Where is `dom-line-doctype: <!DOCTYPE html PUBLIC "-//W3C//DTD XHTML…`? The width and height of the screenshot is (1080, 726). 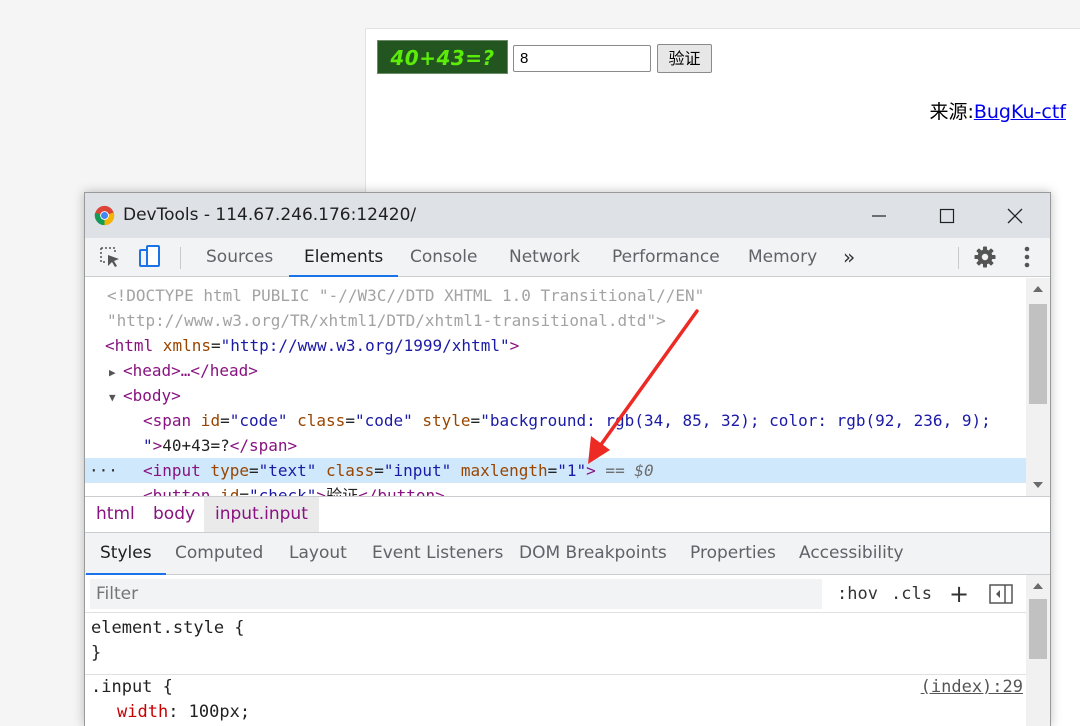 dom-line-doctype: <!DOCTYPE html PUBLIC "-//W3C//DTD XHTML… is located at coordinates (556, 295).